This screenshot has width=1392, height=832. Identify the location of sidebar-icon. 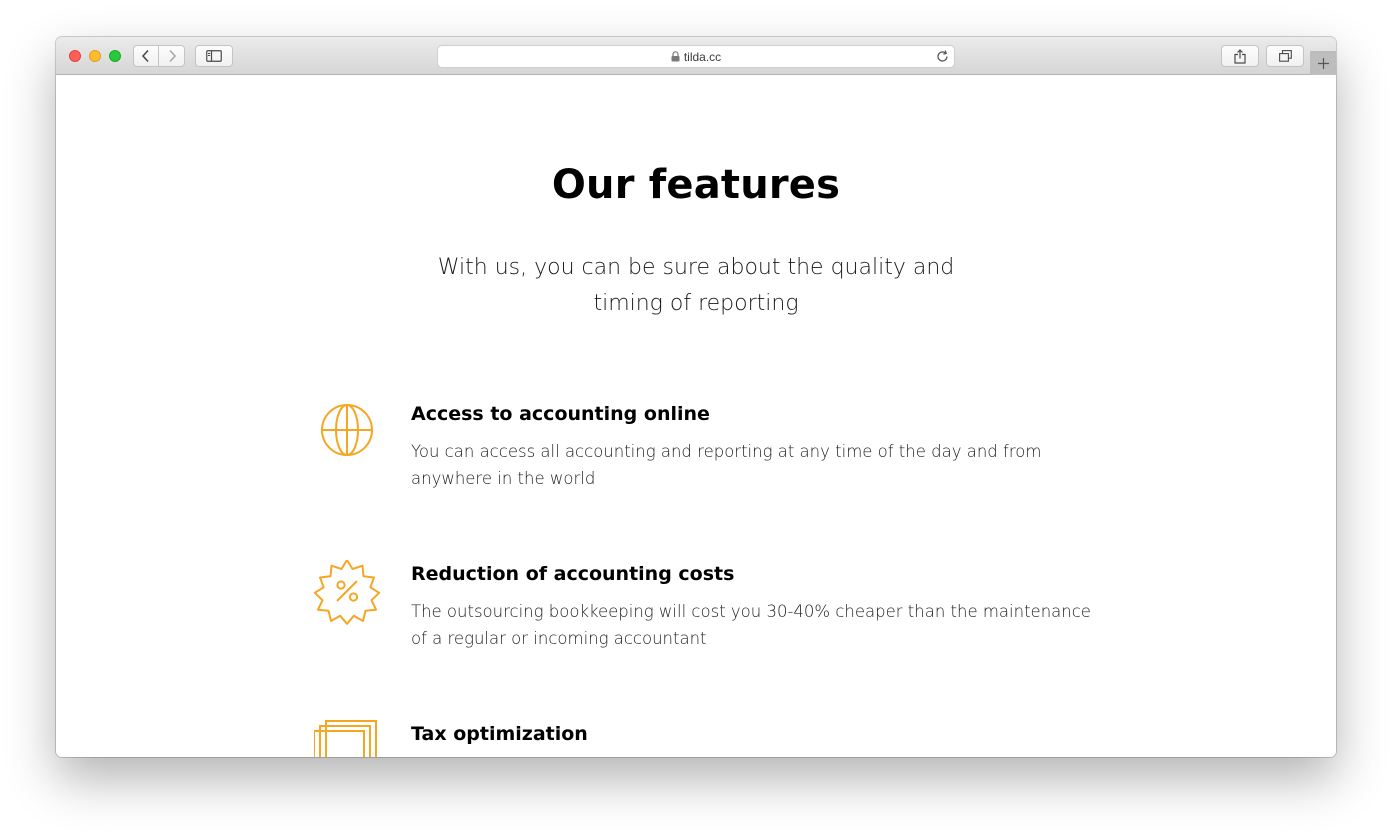
(214, 56).